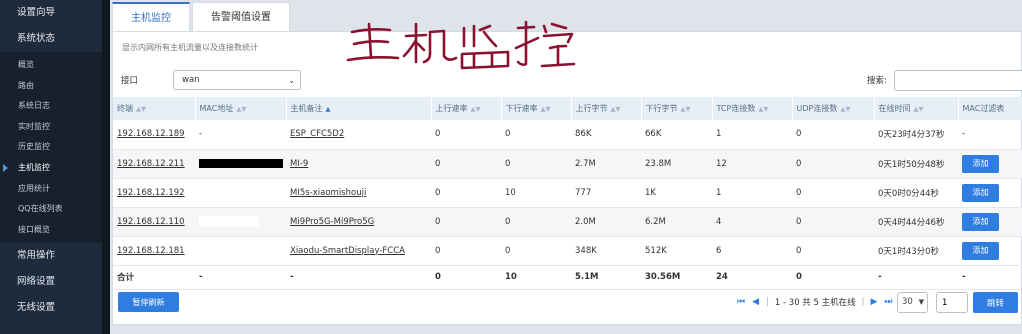 This screenshot has height=334, width=1022. Describe the element at coordinates (51, 282) in the screenshot. I see `nav-network-settings: 网络设置` at that location.